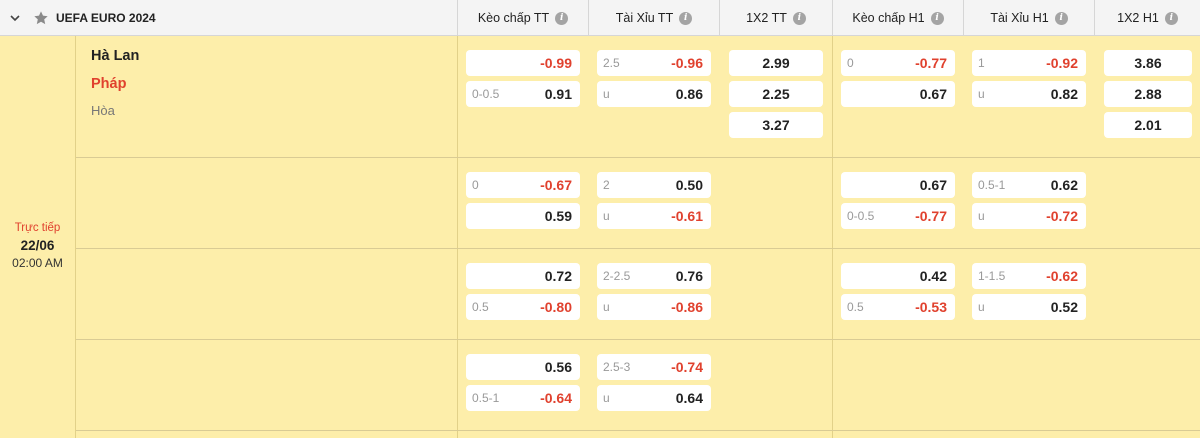  I want to click on odds-cell-hdp-ft: 0 -0.67, so click(523, 185).